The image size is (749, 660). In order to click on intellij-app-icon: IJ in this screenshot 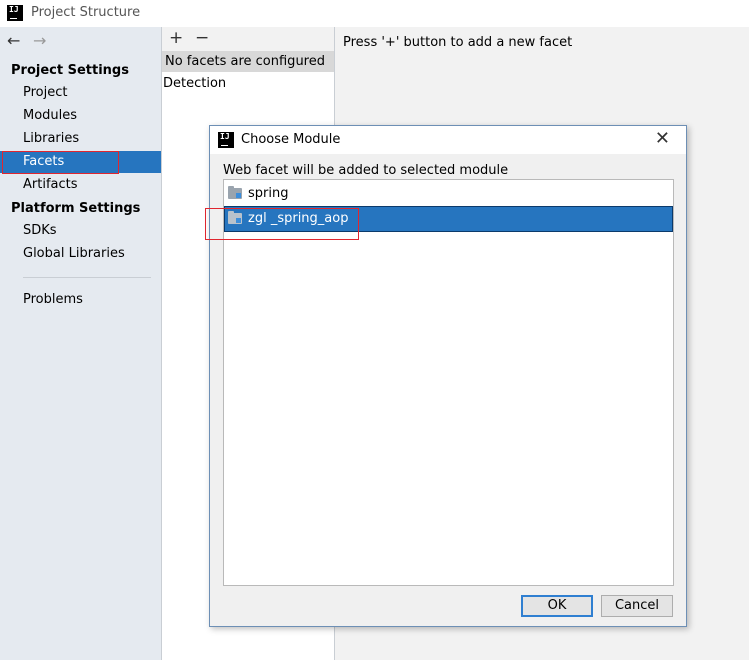, I will do `click(15, 13)`.